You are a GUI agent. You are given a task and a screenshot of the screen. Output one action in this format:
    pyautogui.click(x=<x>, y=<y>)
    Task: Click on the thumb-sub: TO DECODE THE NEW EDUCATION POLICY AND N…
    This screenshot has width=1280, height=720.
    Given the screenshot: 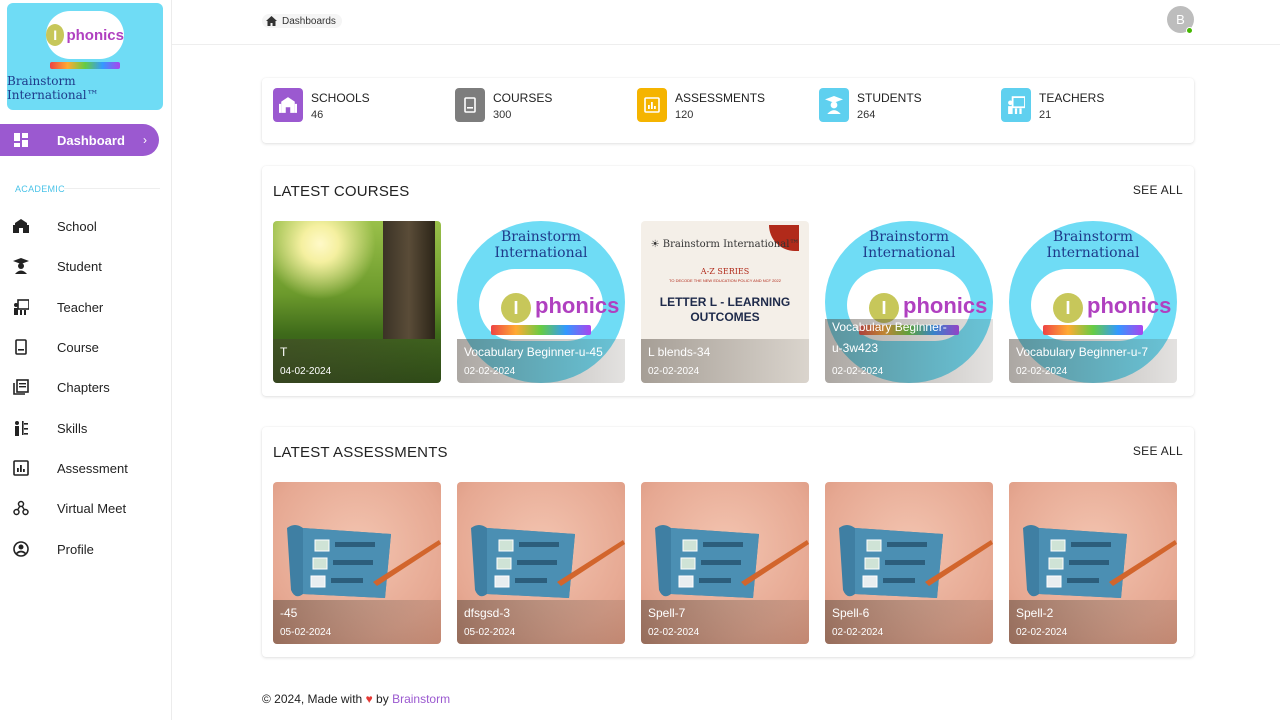 What is the action you would take?
    pyautogui.click(x=725, y=280)
    